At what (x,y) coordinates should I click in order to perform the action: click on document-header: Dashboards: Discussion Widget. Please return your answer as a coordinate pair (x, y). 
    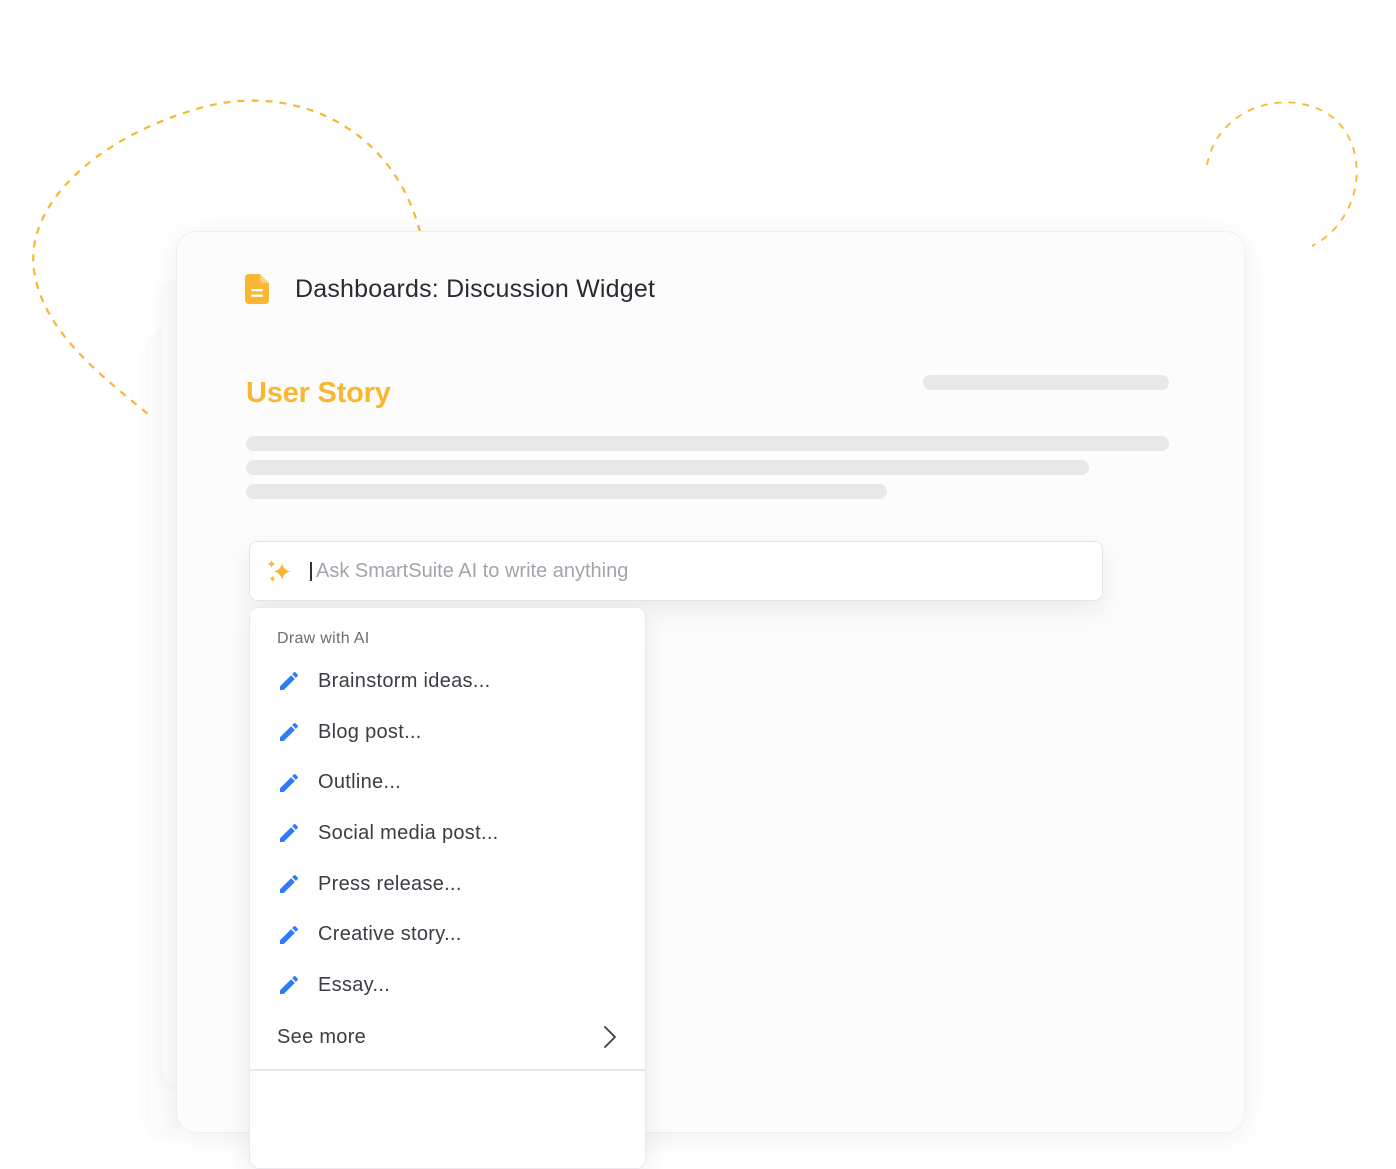
    Looking at the image, I should click on (450, 289).